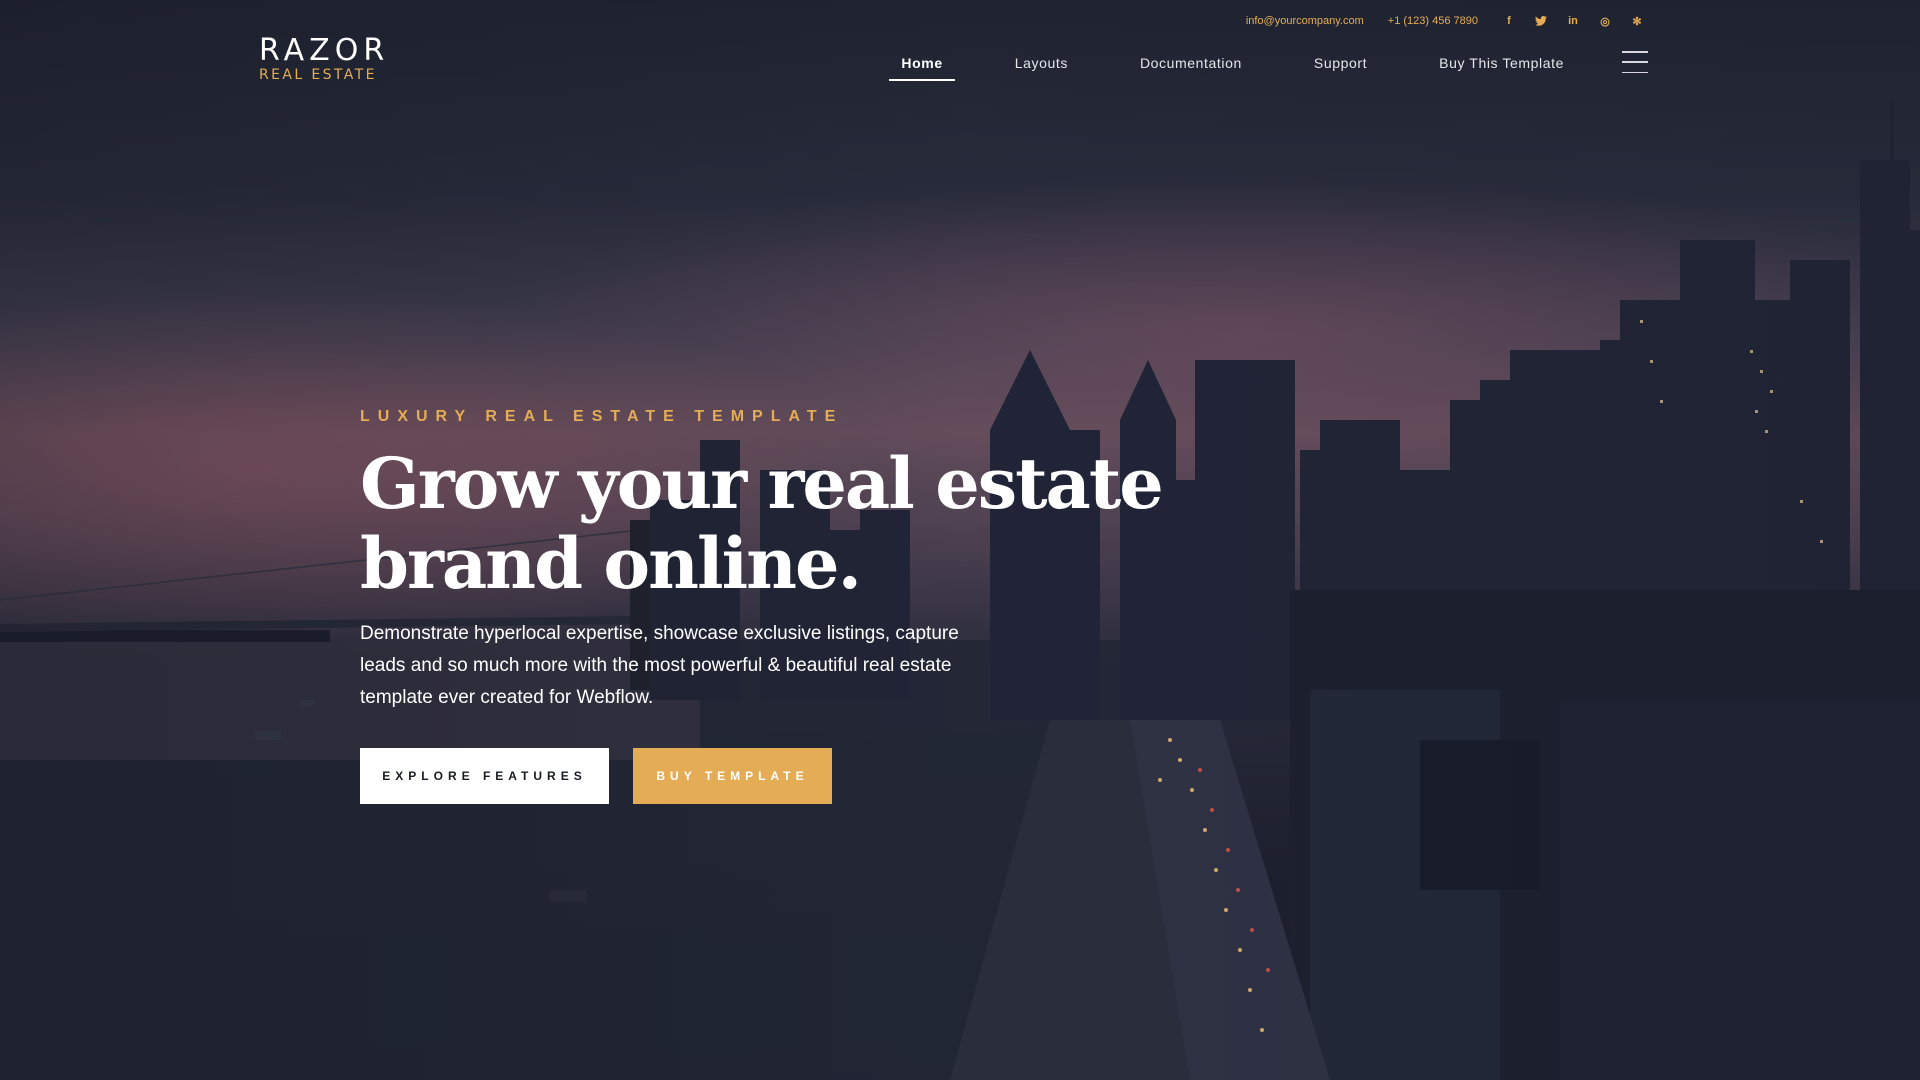 The width and height of the screenshot is (1920, 1080). I want to click on nav-item-buy-template: Buy This Template, so click(1501, 65).